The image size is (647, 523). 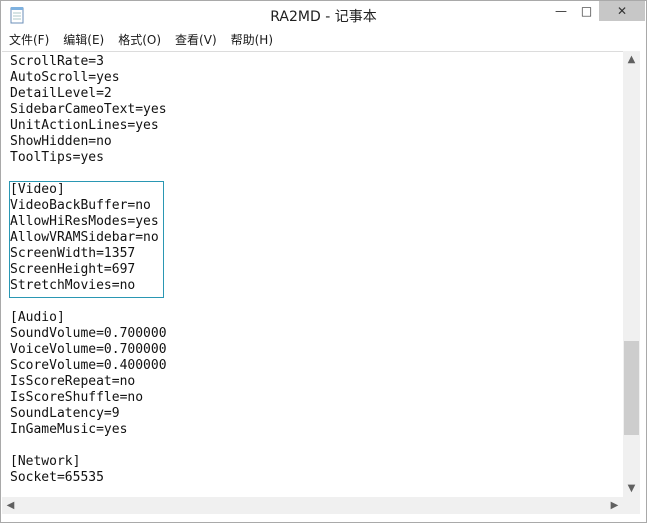 I want to click on scroll-down-arrow-icon: ▼, so click(x=631, y=488).